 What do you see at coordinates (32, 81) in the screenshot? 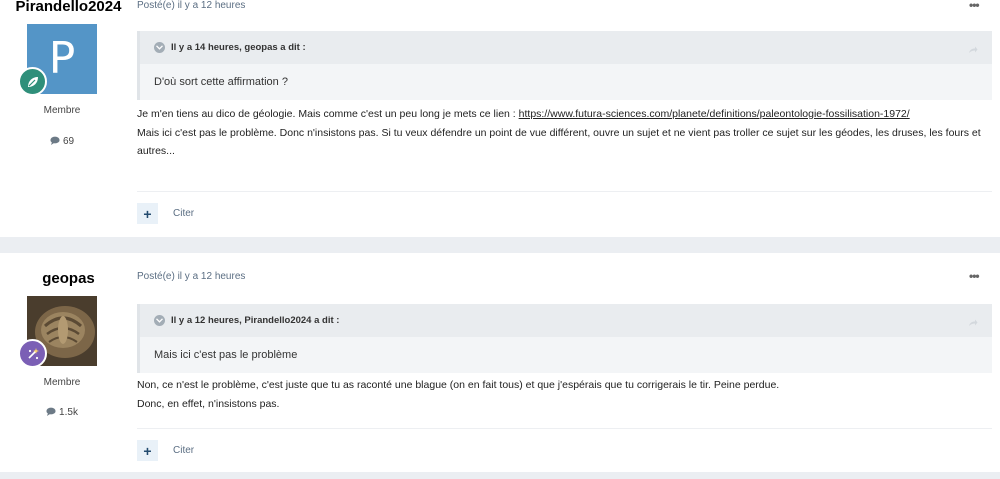
I see `leaf-icon` at bounding box center [32, 81].